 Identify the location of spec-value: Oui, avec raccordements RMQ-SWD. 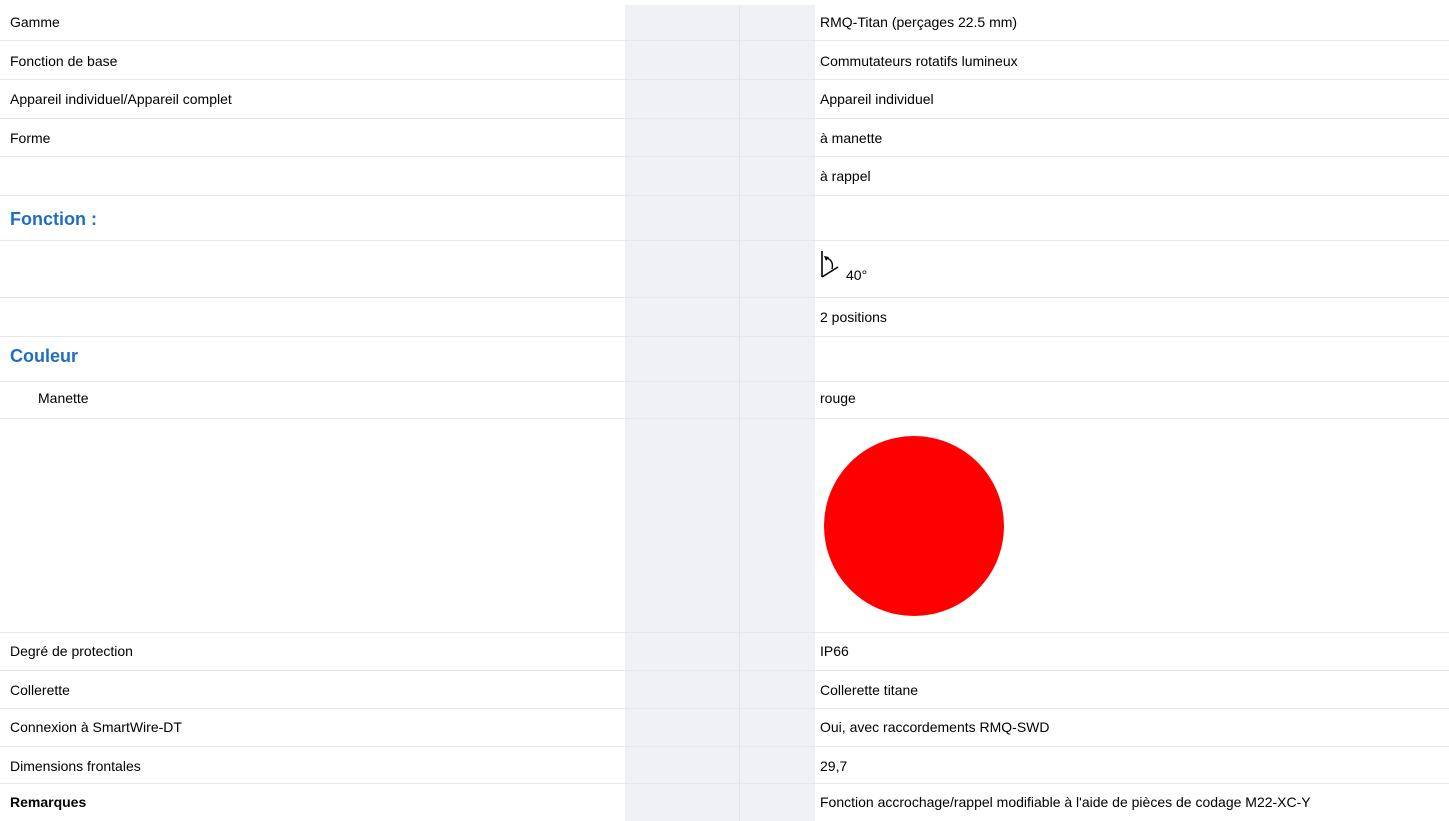
(935, 727).